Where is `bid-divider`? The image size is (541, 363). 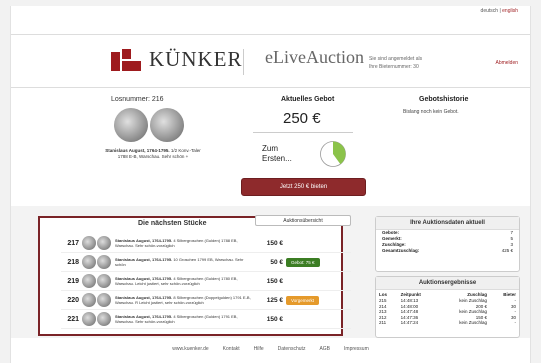
bid-divider is located at coordinates (303, 132).